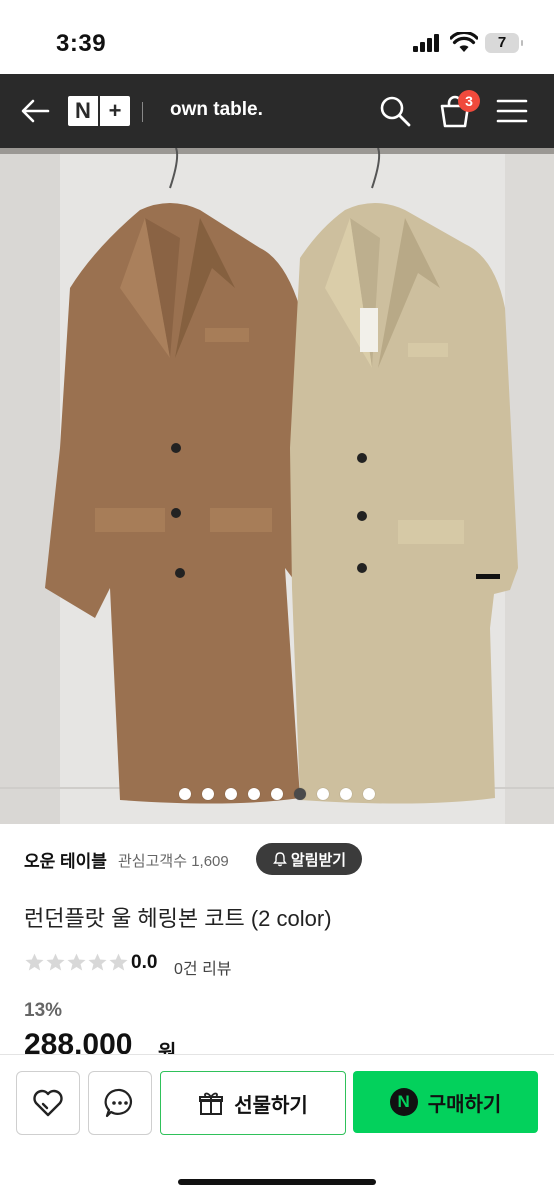  What do you see at coordinates (178, 918) in the screenshot?
I see `product-title: 런던플랏 울 헤링본 코트 (2 color)` at bounding box center [178, 918].